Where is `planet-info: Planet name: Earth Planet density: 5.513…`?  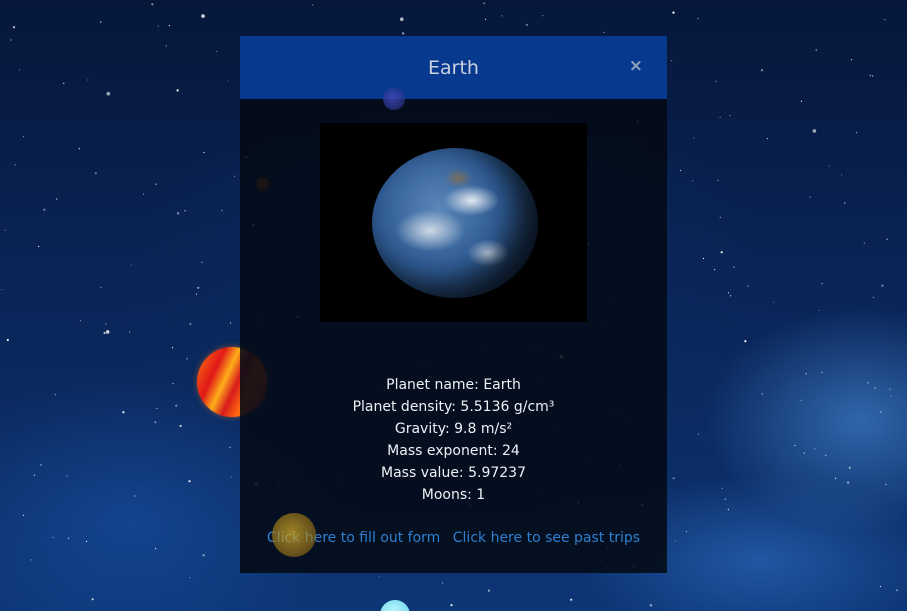
planet-info: Planet name: Earth Planet density: 5.513… is located at coordinates (453, 440).